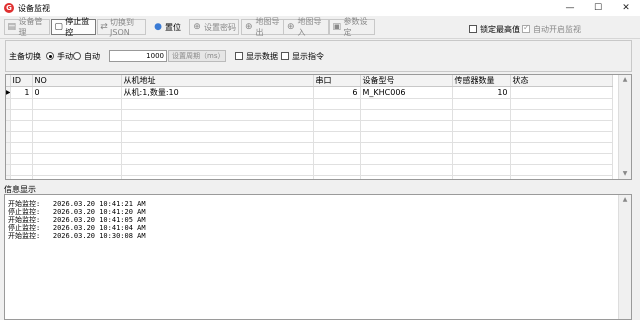 The image size is (640, 320). What do you see at coordinates (561, 81) in the screenshot?
I see `column-header-status: 状态` at bounding box center [561, 81].